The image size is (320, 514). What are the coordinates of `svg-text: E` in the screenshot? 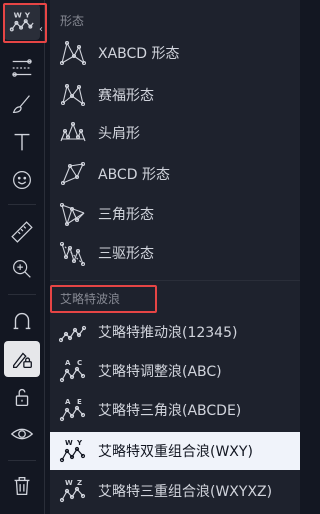 It's located at (79, 402).